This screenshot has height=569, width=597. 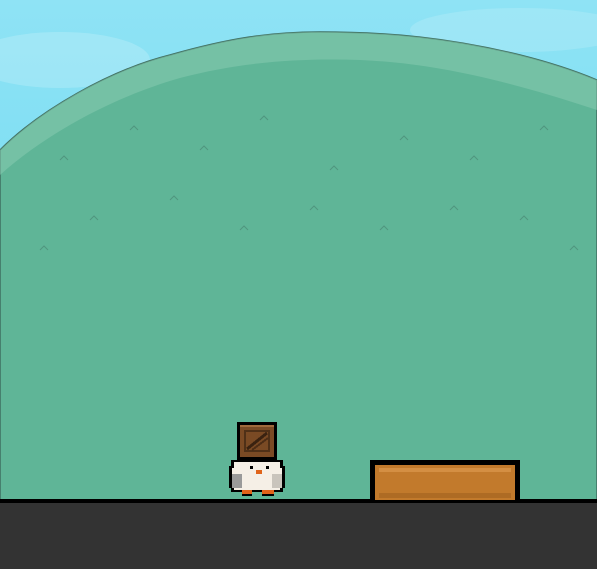 What do you see at coordinates (257, 441) in the screenshot?
I see `wooden-crate-icon` at bounding box center [257, 441].